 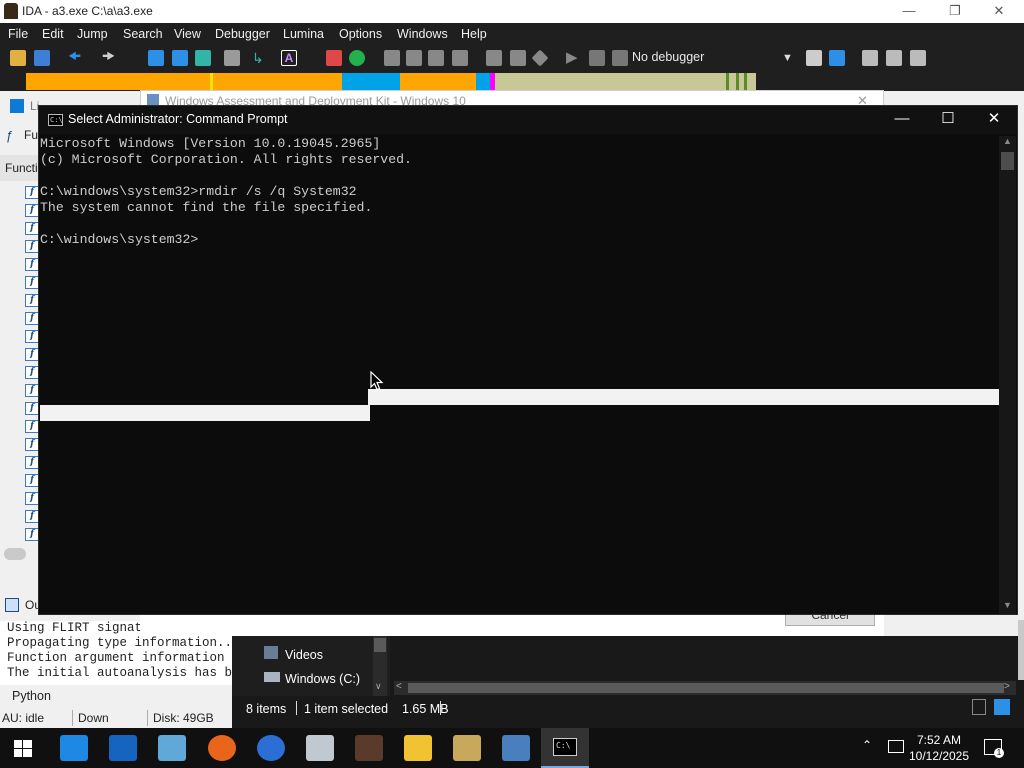 I want to click on attach-icon, so click(x=814, y=58).